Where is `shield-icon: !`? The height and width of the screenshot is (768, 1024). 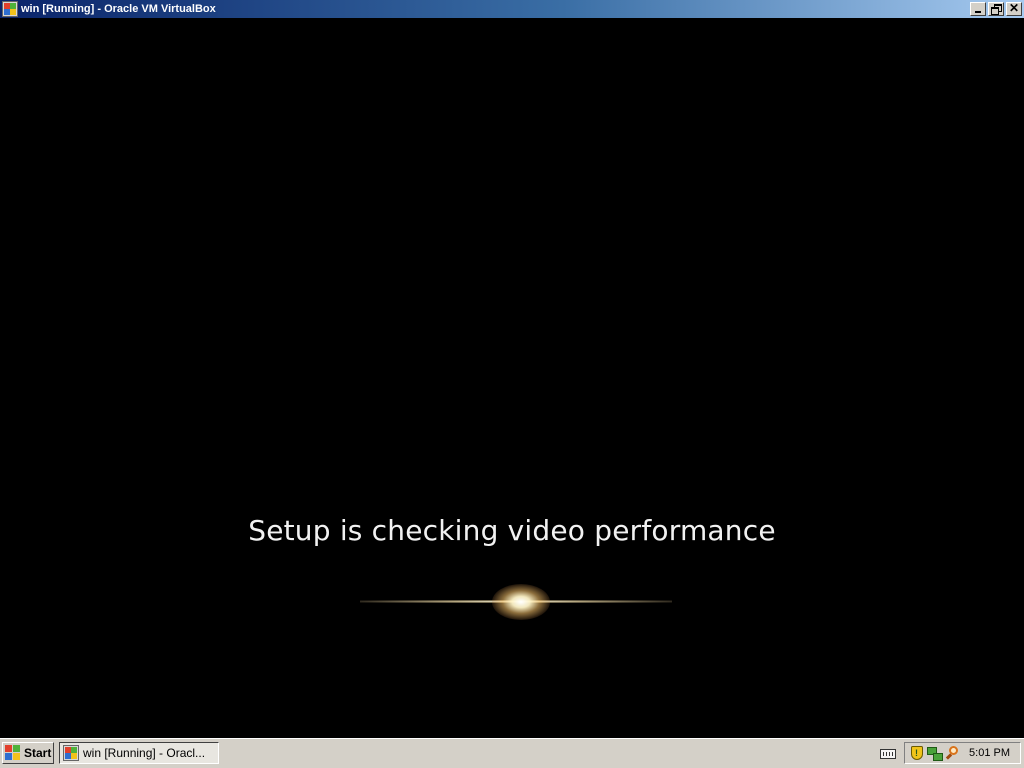
shield-icon: ! is located at coordinates (917, 753).